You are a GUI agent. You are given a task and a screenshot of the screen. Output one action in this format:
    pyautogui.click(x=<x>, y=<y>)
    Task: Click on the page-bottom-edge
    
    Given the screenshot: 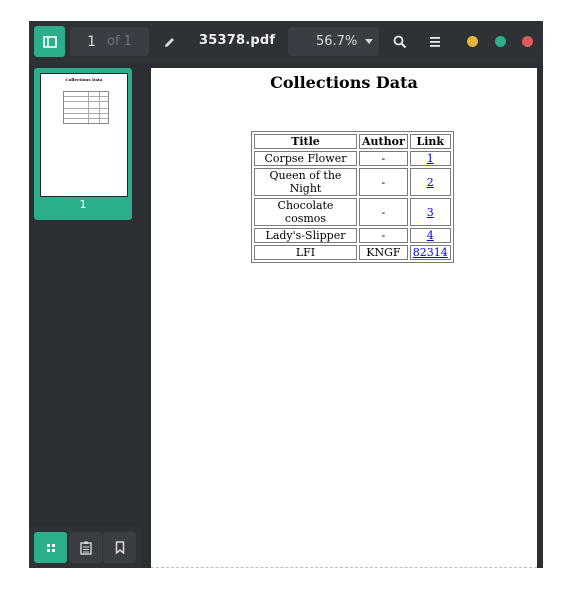 What is the action you would take?
    pyautogui.click(x=344, y=567)
    